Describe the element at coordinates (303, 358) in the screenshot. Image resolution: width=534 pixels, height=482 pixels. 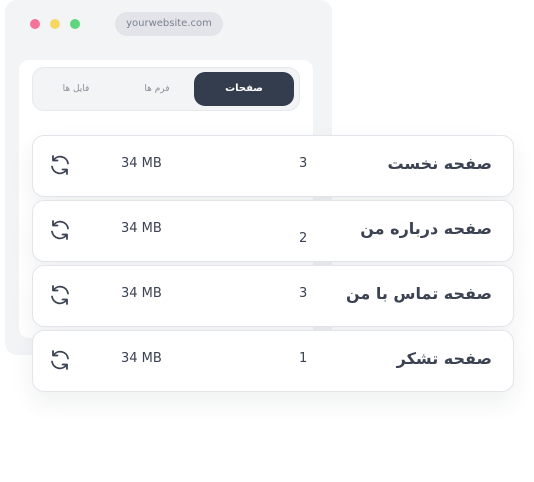
I see `page-count: 1` at that location.